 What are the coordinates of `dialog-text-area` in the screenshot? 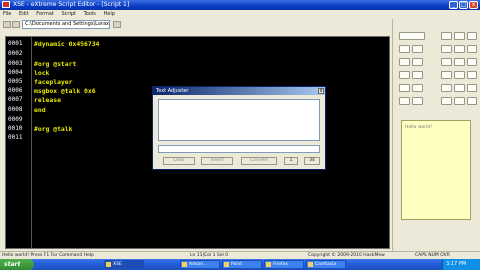 It's located at (239, 120).